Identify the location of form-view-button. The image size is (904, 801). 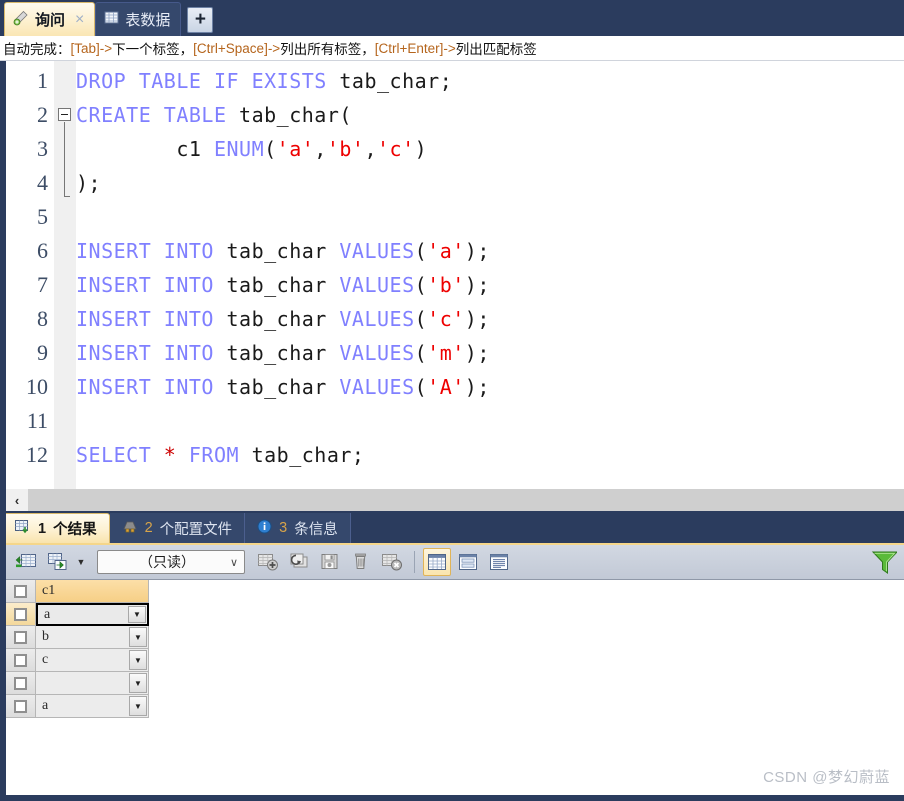
(468, 562).